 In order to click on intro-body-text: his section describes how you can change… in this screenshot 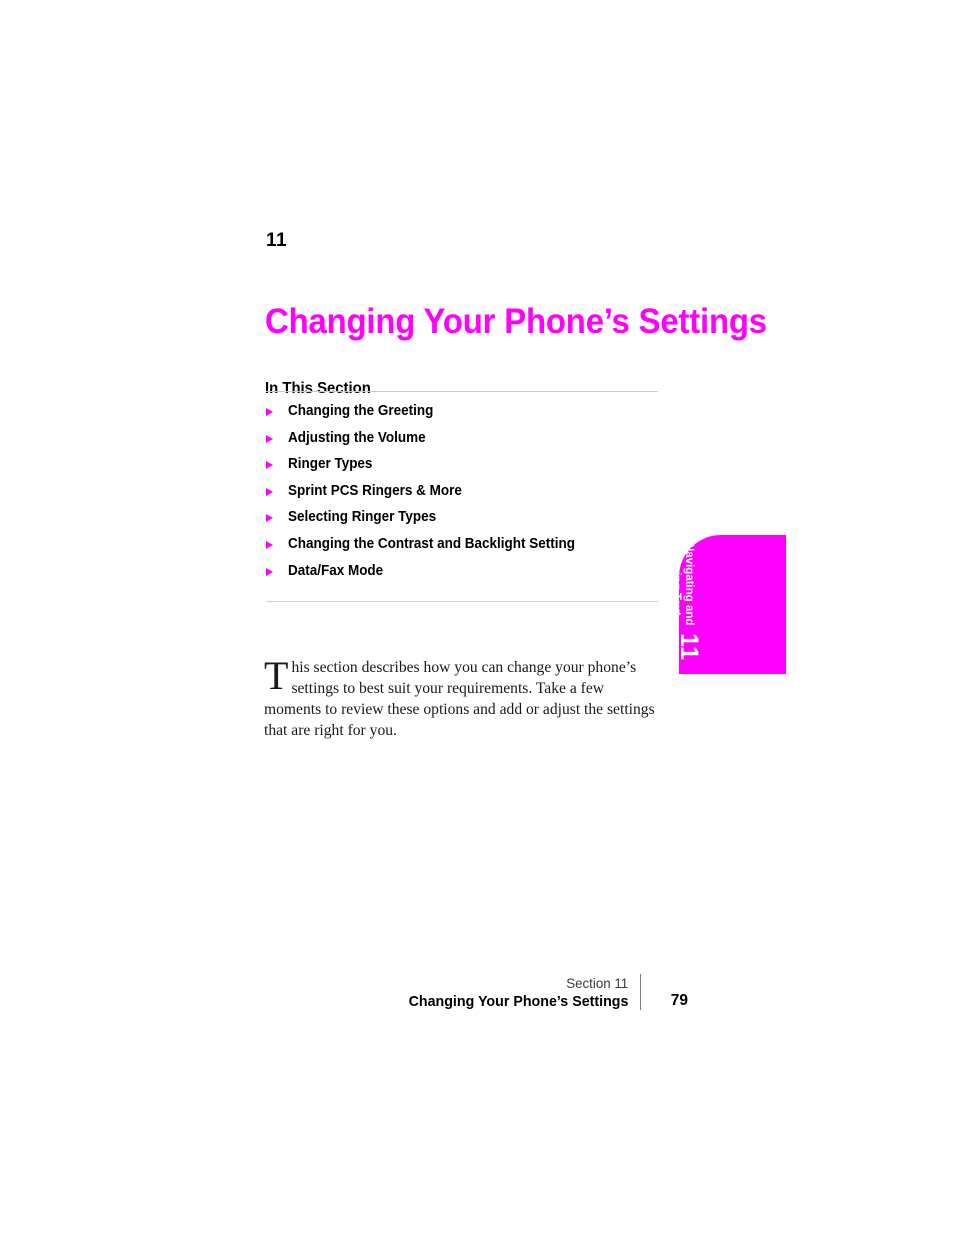, I will do `click(459, 699)`.